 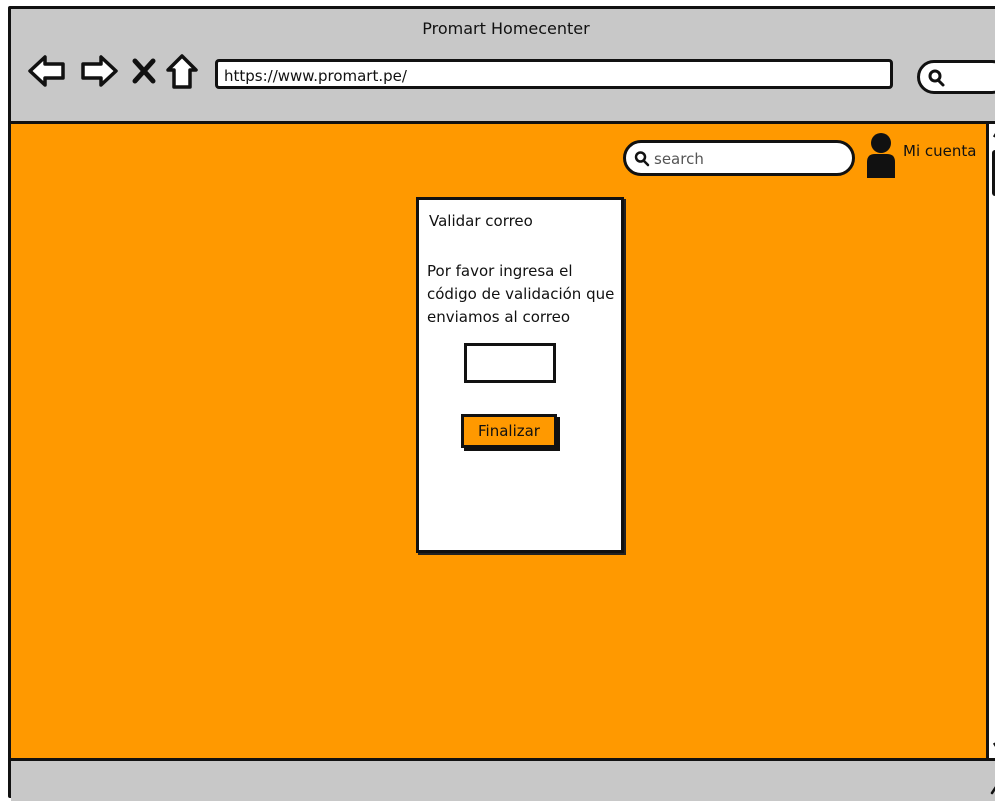 I want to click on user-icon, so click(x=881, y=155).